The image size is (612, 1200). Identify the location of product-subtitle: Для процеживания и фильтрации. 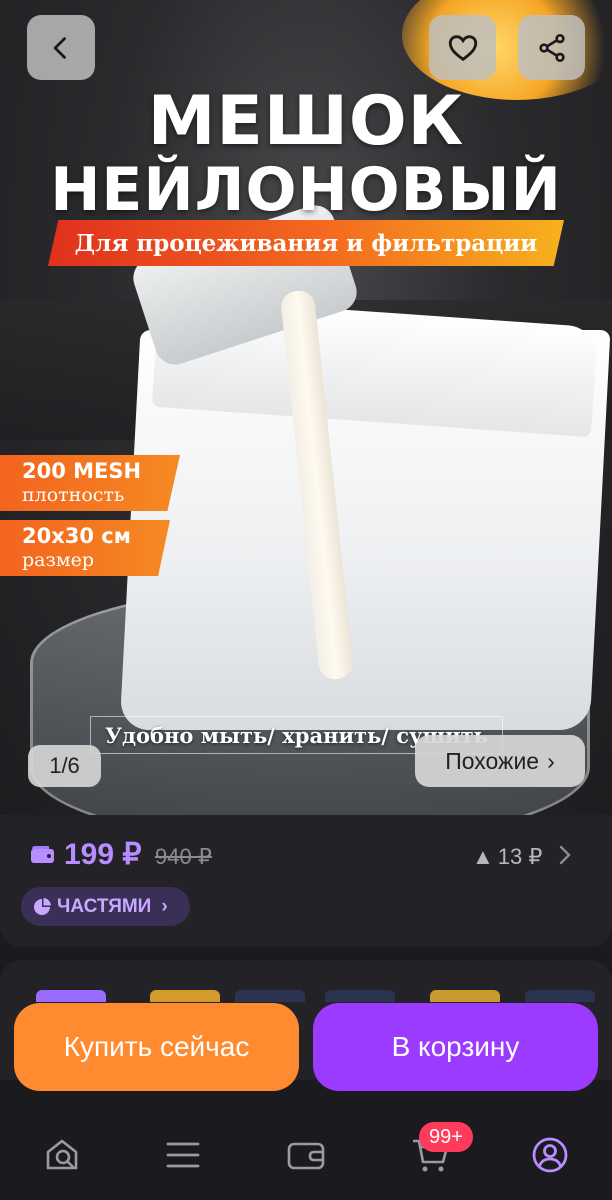
(306, 243).